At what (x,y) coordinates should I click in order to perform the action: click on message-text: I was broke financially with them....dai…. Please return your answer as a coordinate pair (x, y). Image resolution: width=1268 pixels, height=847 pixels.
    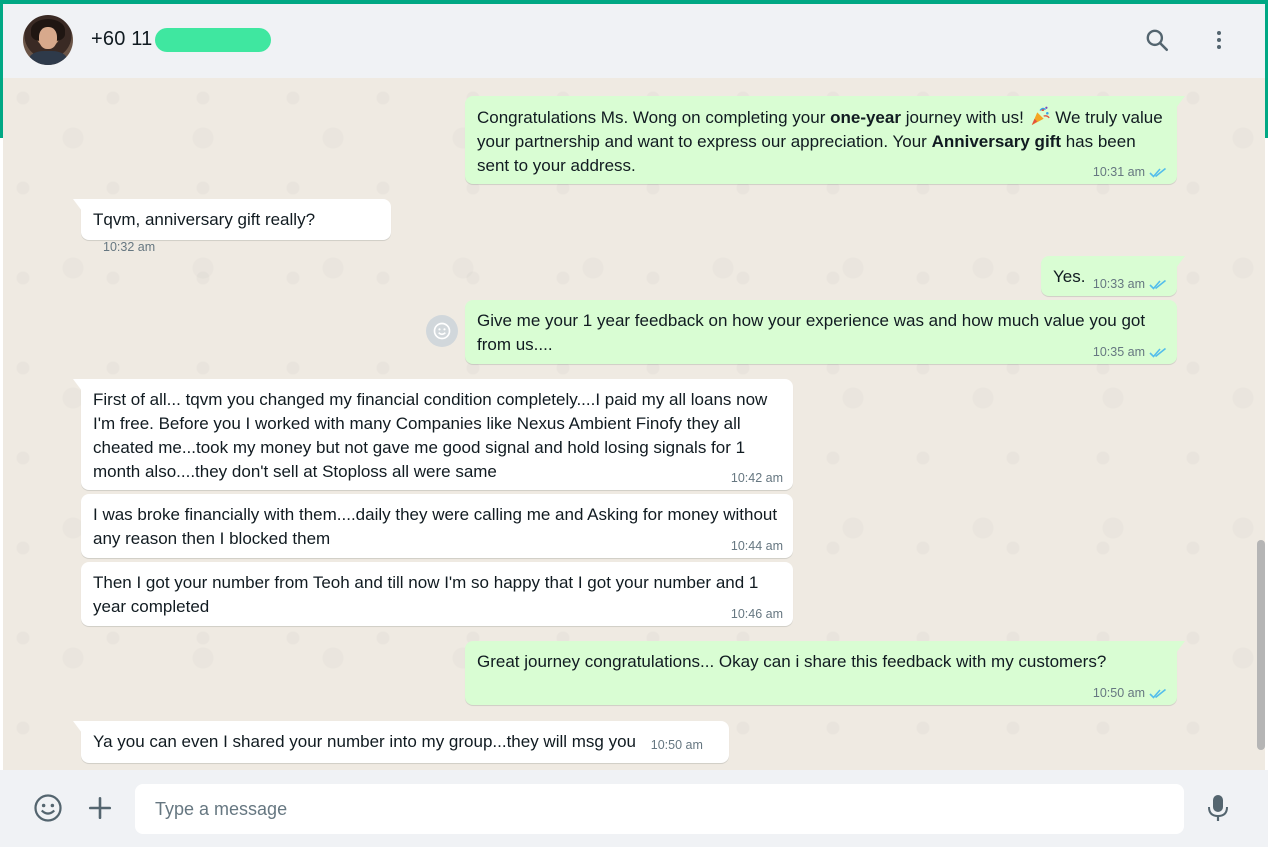
    Looking at the image, I should click on (435, 526).